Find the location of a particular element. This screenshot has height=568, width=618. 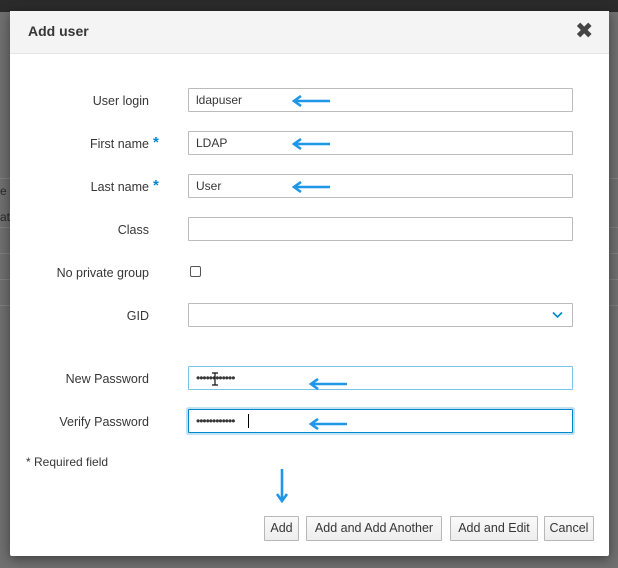

new-password-input: •••••••••••• is located at coordinates (380, 378).